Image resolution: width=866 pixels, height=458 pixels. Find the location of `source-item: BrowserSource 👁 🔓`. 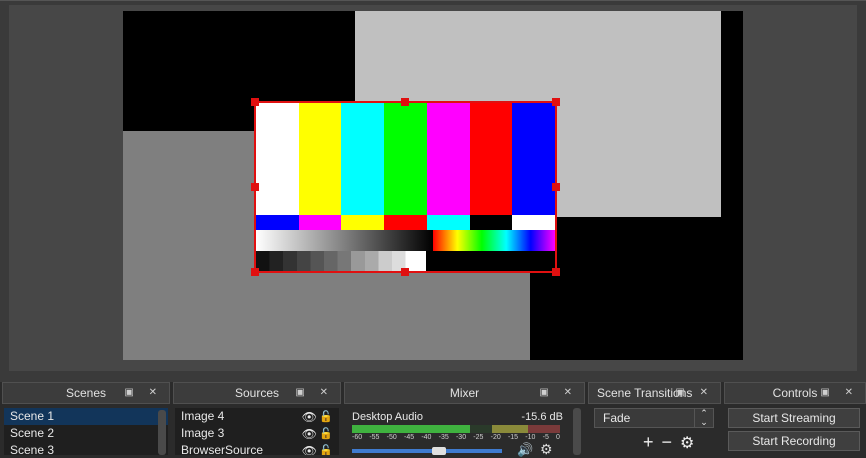

source-item: BrowserSource 👁 🔓 is located at coordinates (257, 448).